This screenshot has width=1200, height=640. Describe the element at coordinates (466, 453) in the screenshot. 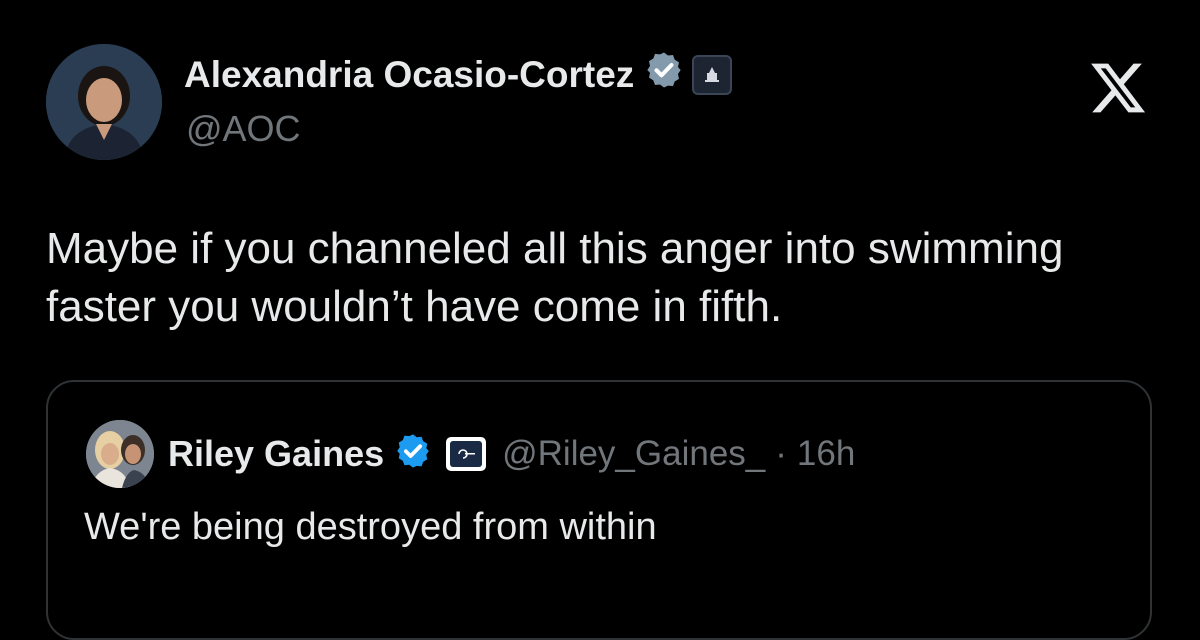

I see `org-logo-icon` at that location.